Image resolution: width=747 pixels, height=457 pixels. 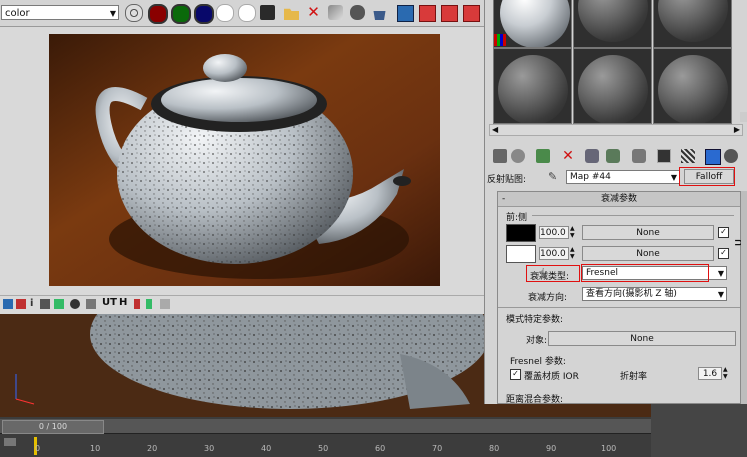 What do you see at coordinates (242, 304) in the screenshot?
I see `render-statusbar: i UT H` at bounding box center [242, 304].